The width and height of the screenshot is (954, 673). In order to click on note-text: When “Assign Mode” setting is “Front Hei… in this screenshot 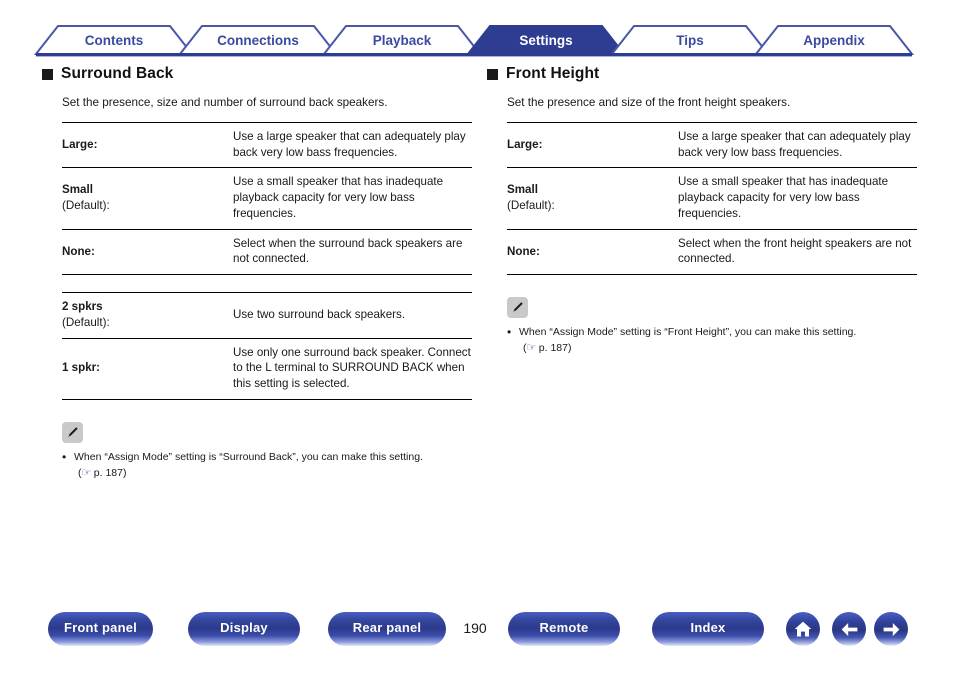, I will do `click(688, 332)`.